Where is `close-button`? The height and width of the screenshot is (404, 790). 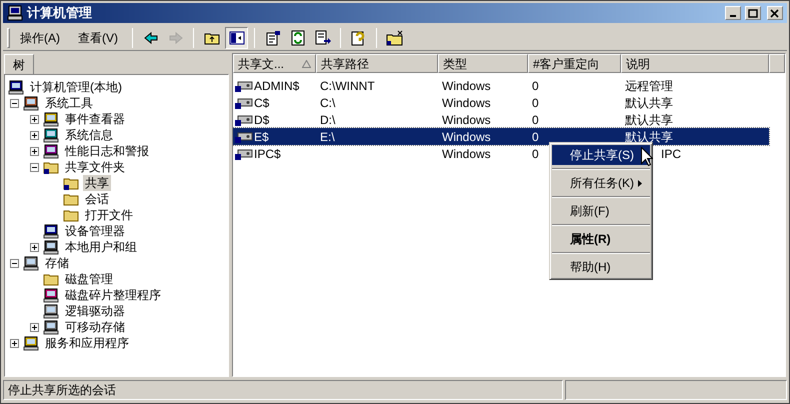
close-button is located at coordinates (775, 13).